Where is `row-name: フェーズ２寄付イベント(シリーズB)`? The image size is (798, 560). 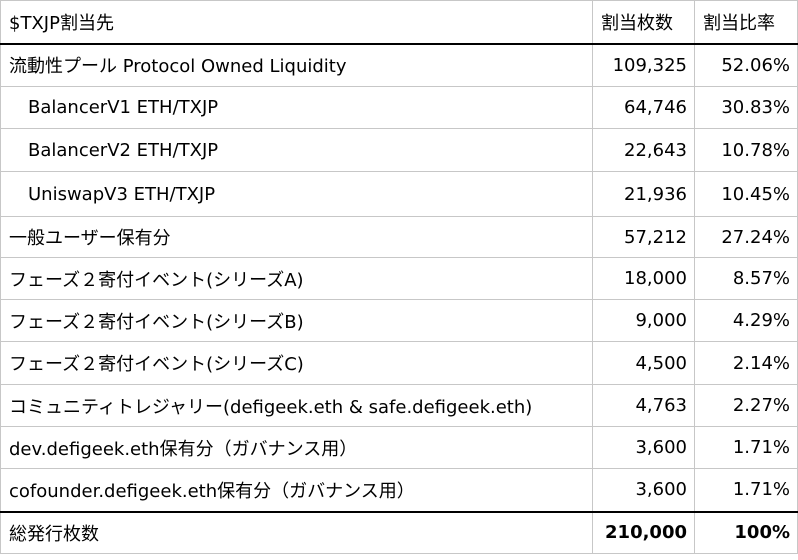
row-name: フェーズ２寄付イベント(シリーズB) is located at coordinates (296, 320).